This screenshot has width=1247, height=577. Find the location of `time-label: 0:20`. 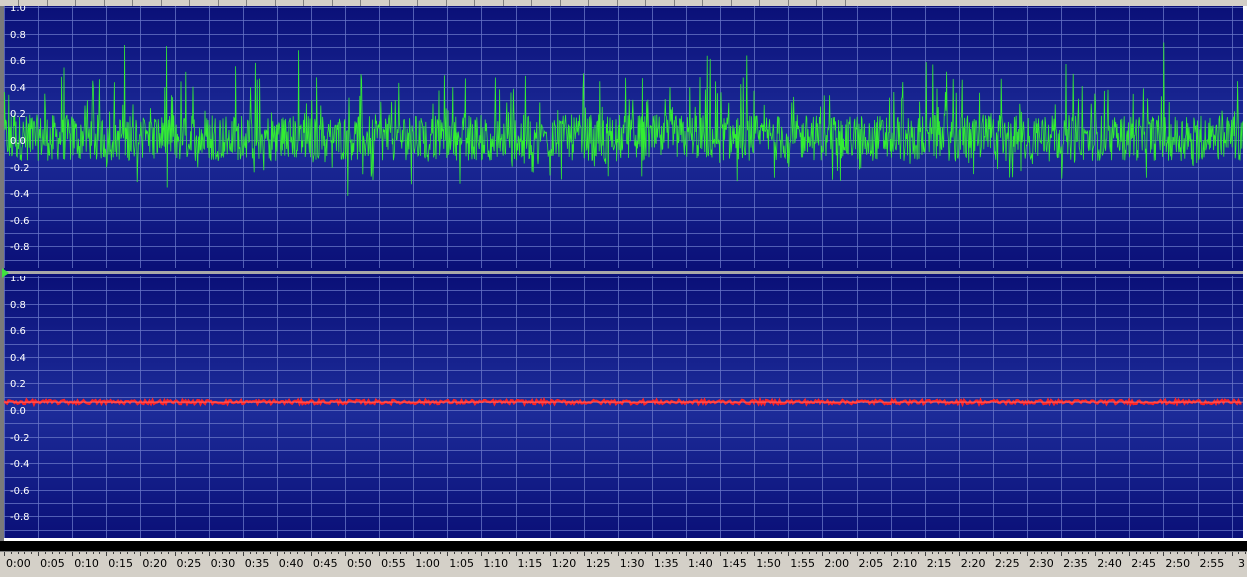

time-label: 0:20 is located at coordinates (155, 563).